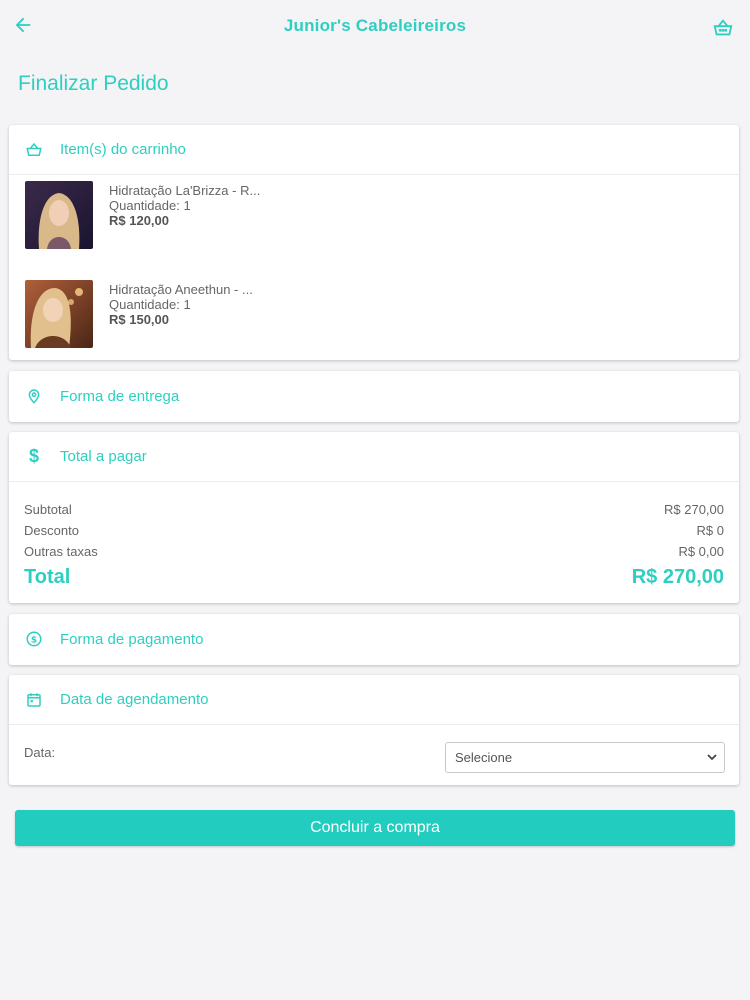  Describe the element at coordinates (374, 457) in the screenshot. I see `totals-header: $ Total a pagar` at that location.